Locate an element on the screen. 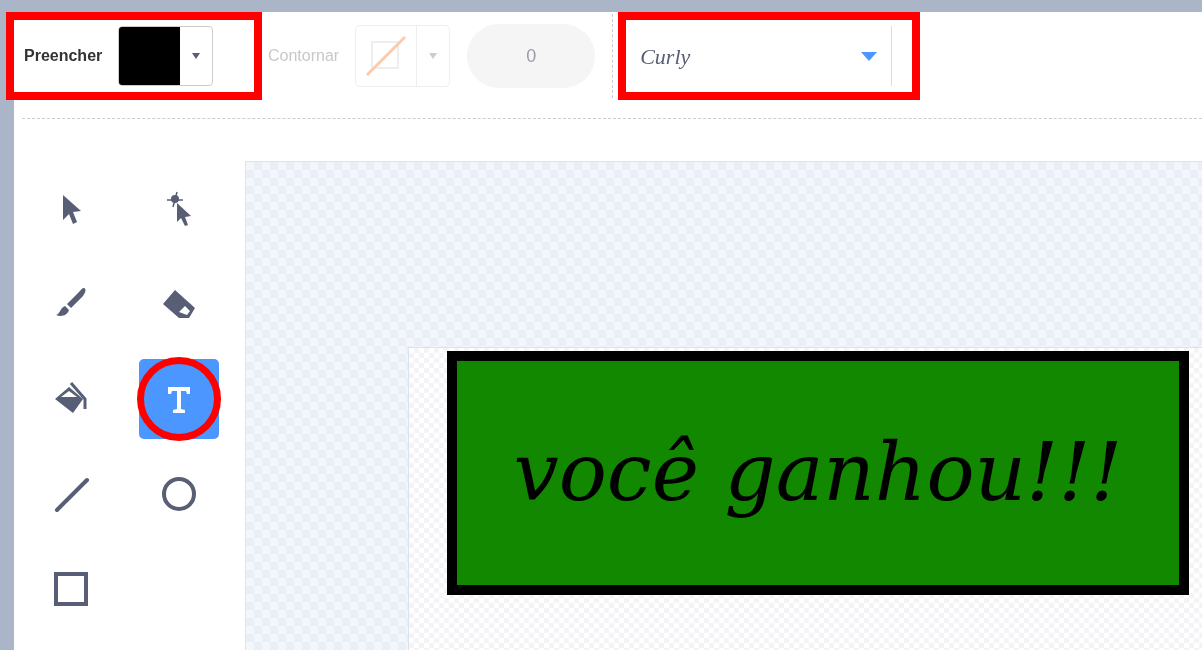 The image size is (1202, 650). font-dropdown: Curly is located at coordinates (766, 56).